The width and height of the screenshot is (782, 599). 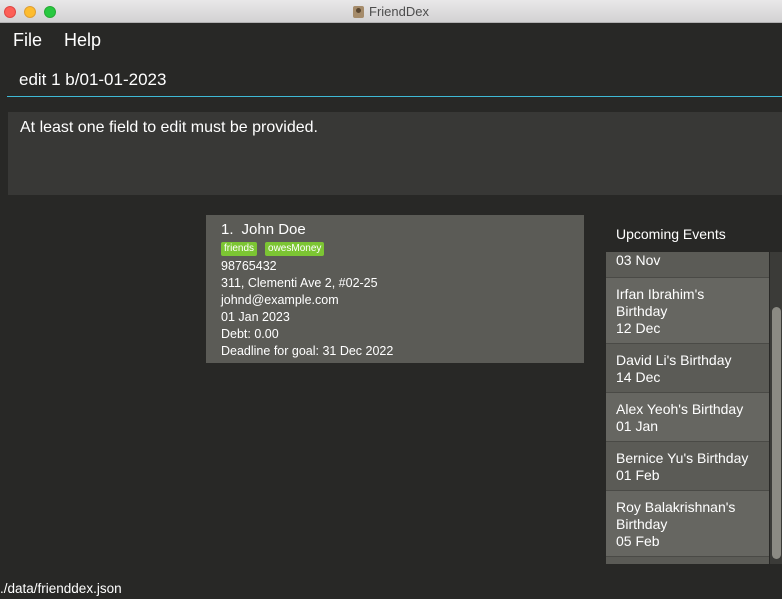 What do you see at coordinates (359, 11) in the screenshot?
I see `app-icon` at bounding box center [359, 11].